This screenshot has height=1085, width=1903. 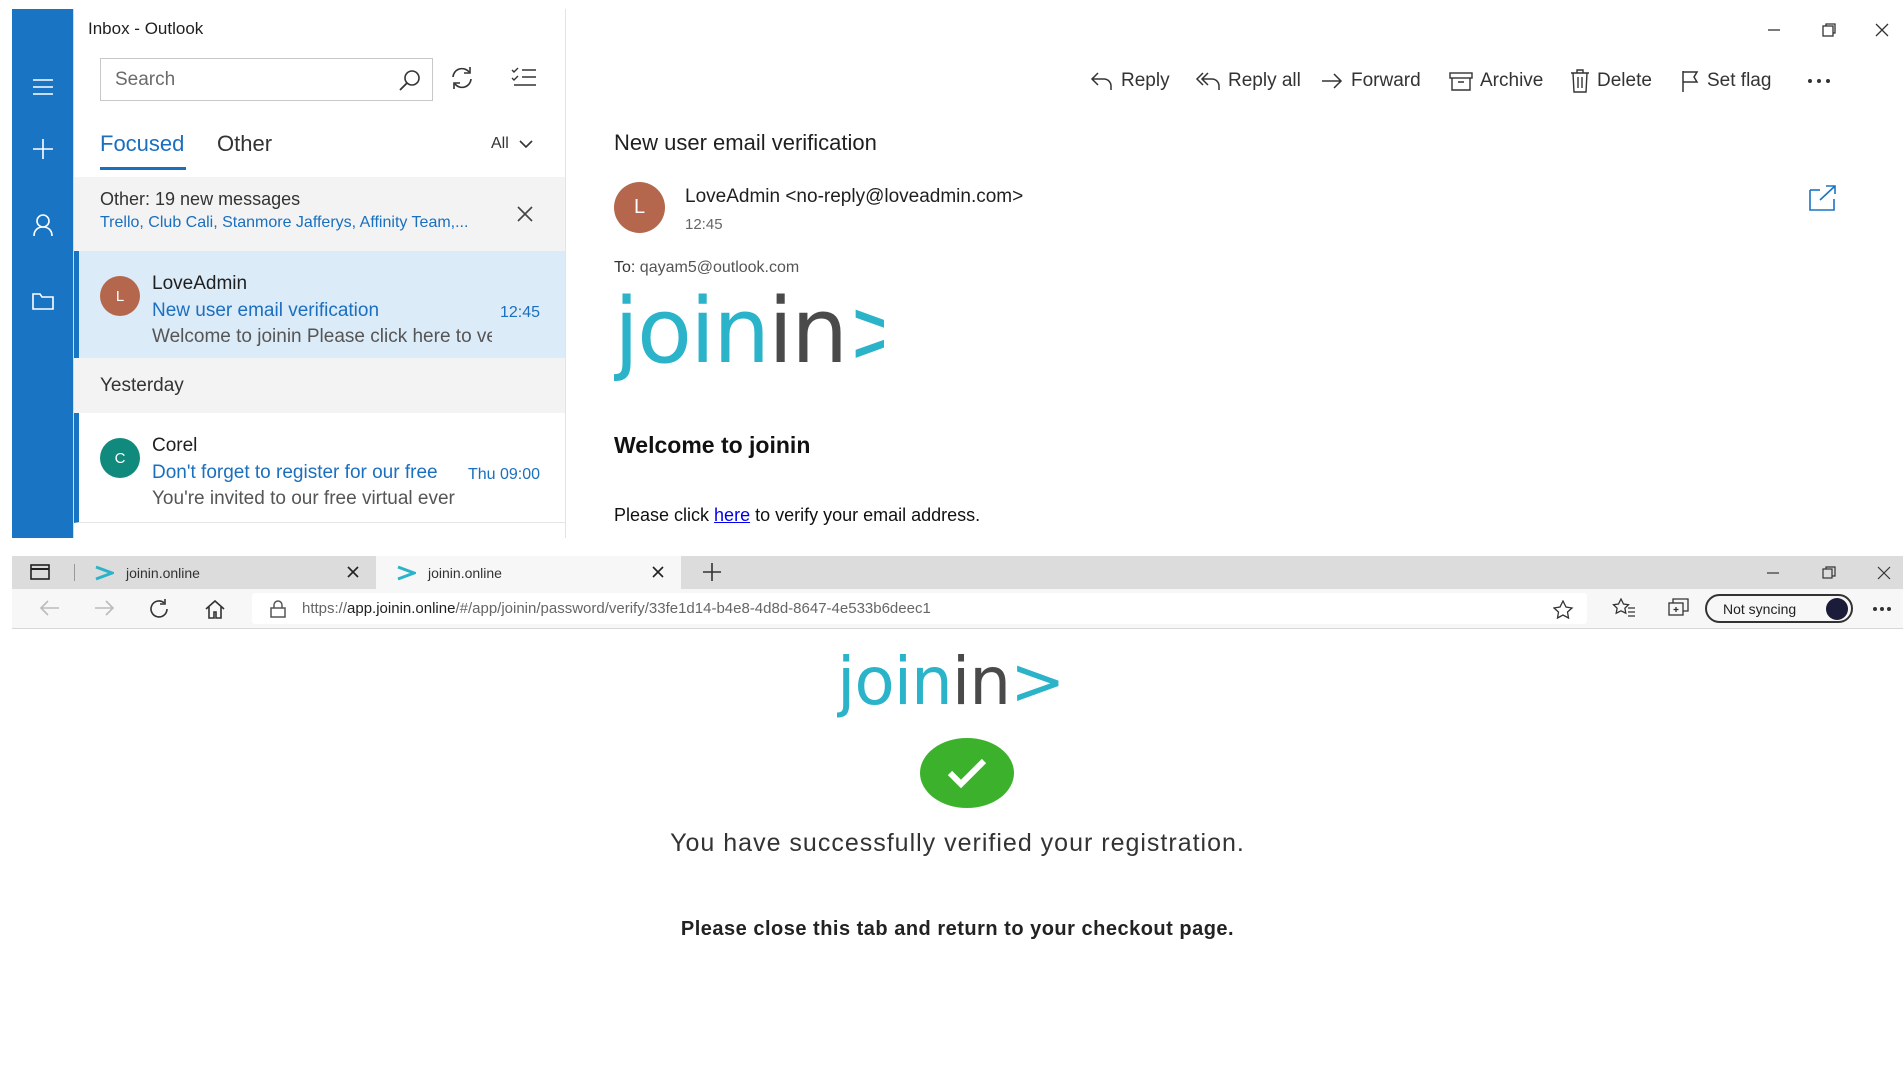 I want to click on email-subject: New user email verification, so click(x=745, y=142).